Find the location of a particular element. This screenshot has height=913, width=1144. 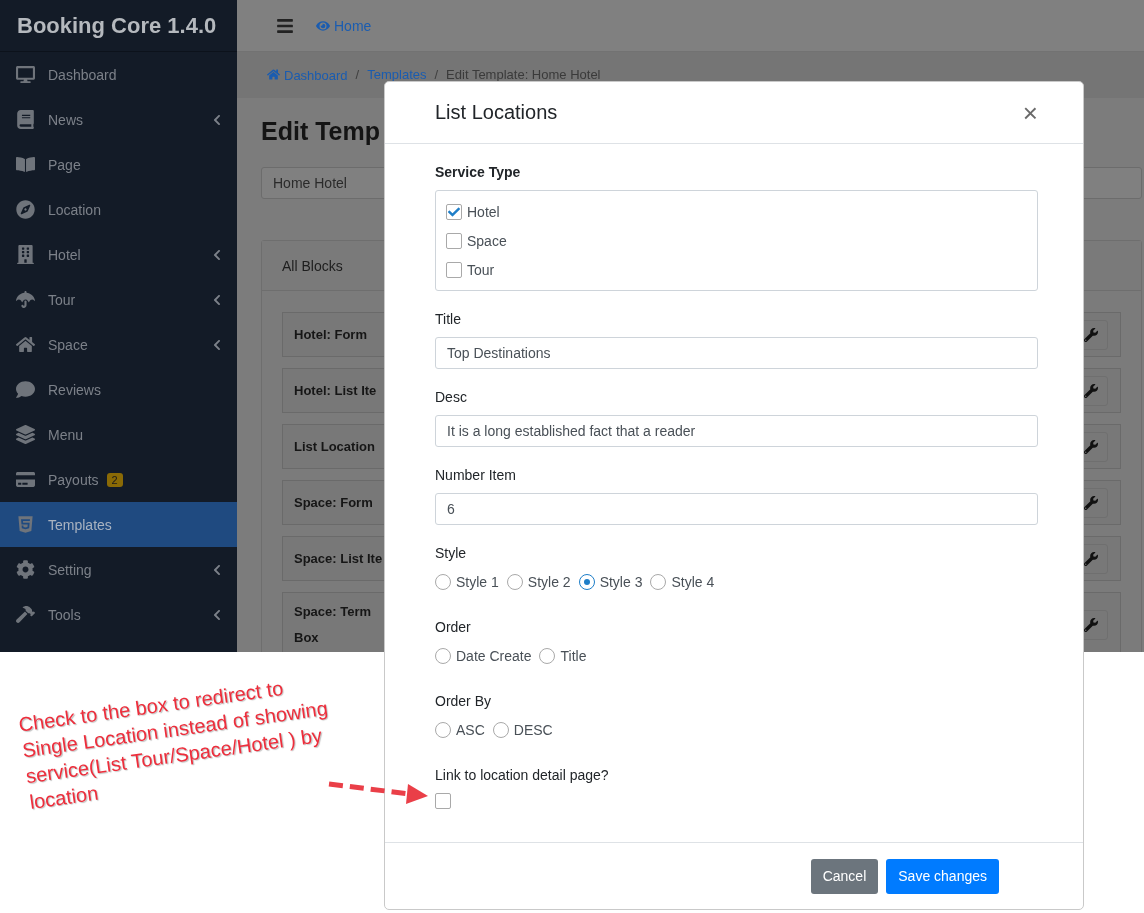

sidebar-item: Location is located at coordinates (118, 209).